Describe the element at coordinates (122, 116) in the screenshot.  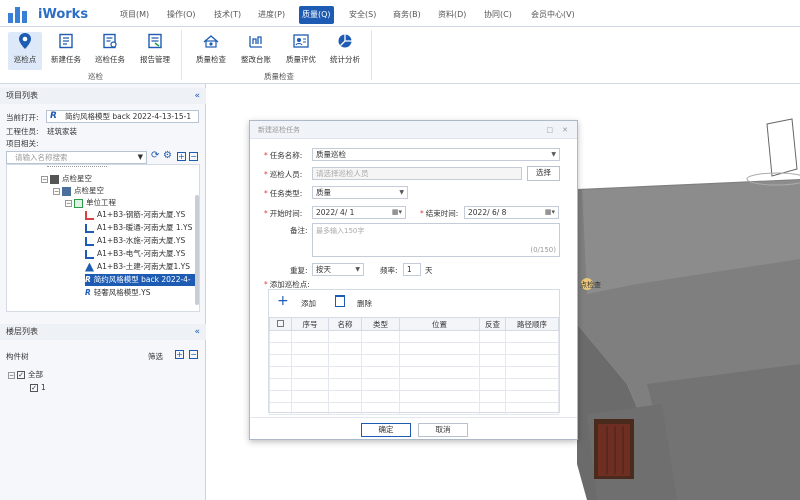
I see `current-project-select: 简约风格模型 back 2022-4-13-15-1` at that location.